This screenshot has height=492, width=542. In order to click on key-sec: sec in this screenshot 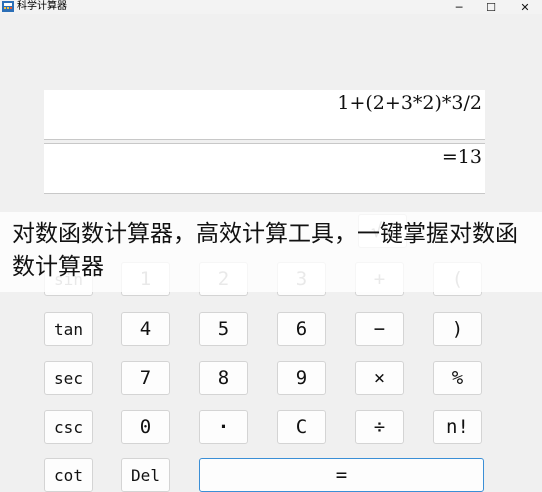, I will do `click(68, 378)`.